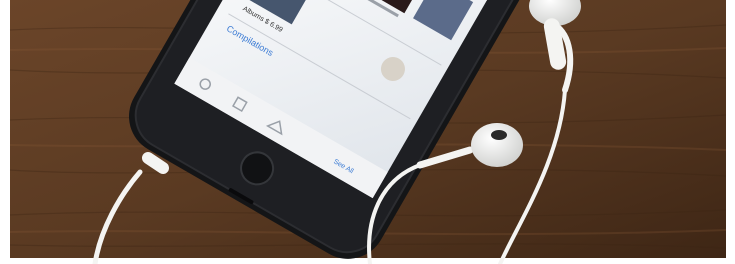 The height and width of the screenshot is (264, 735). What do you see at coordinates (499, 135) in the screenshot?
I see `earbud-bottom-grille` at bounding box center [499, 135].